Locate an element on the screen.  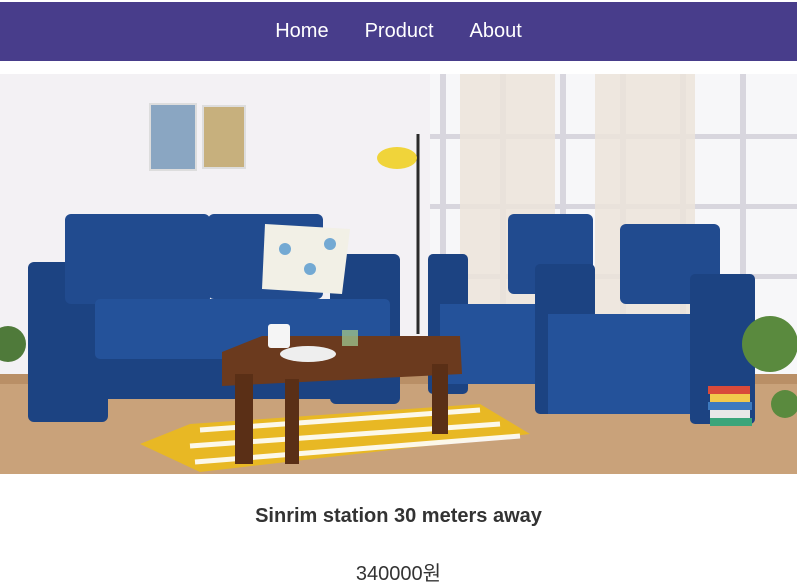
top-navbar: Home Product About is located at coordinates (398, 31).